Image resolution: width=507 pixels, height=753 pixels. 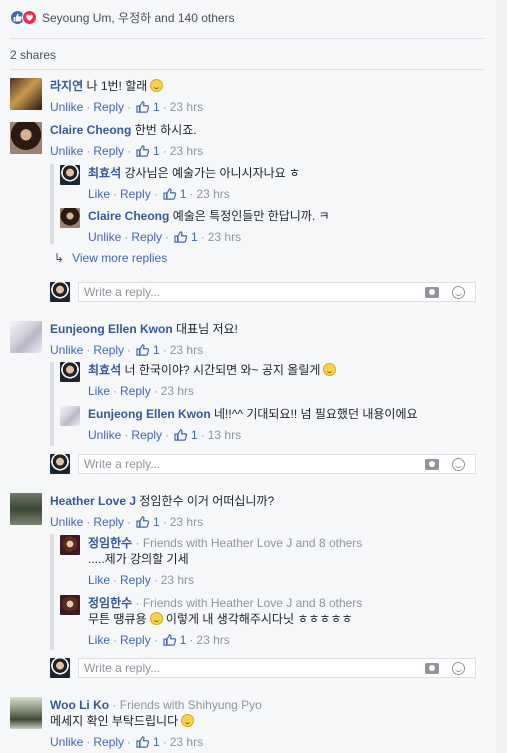 I want to click on comment-text: 정임한수 이거 어떠십니까?, so click(x=207, y=501).